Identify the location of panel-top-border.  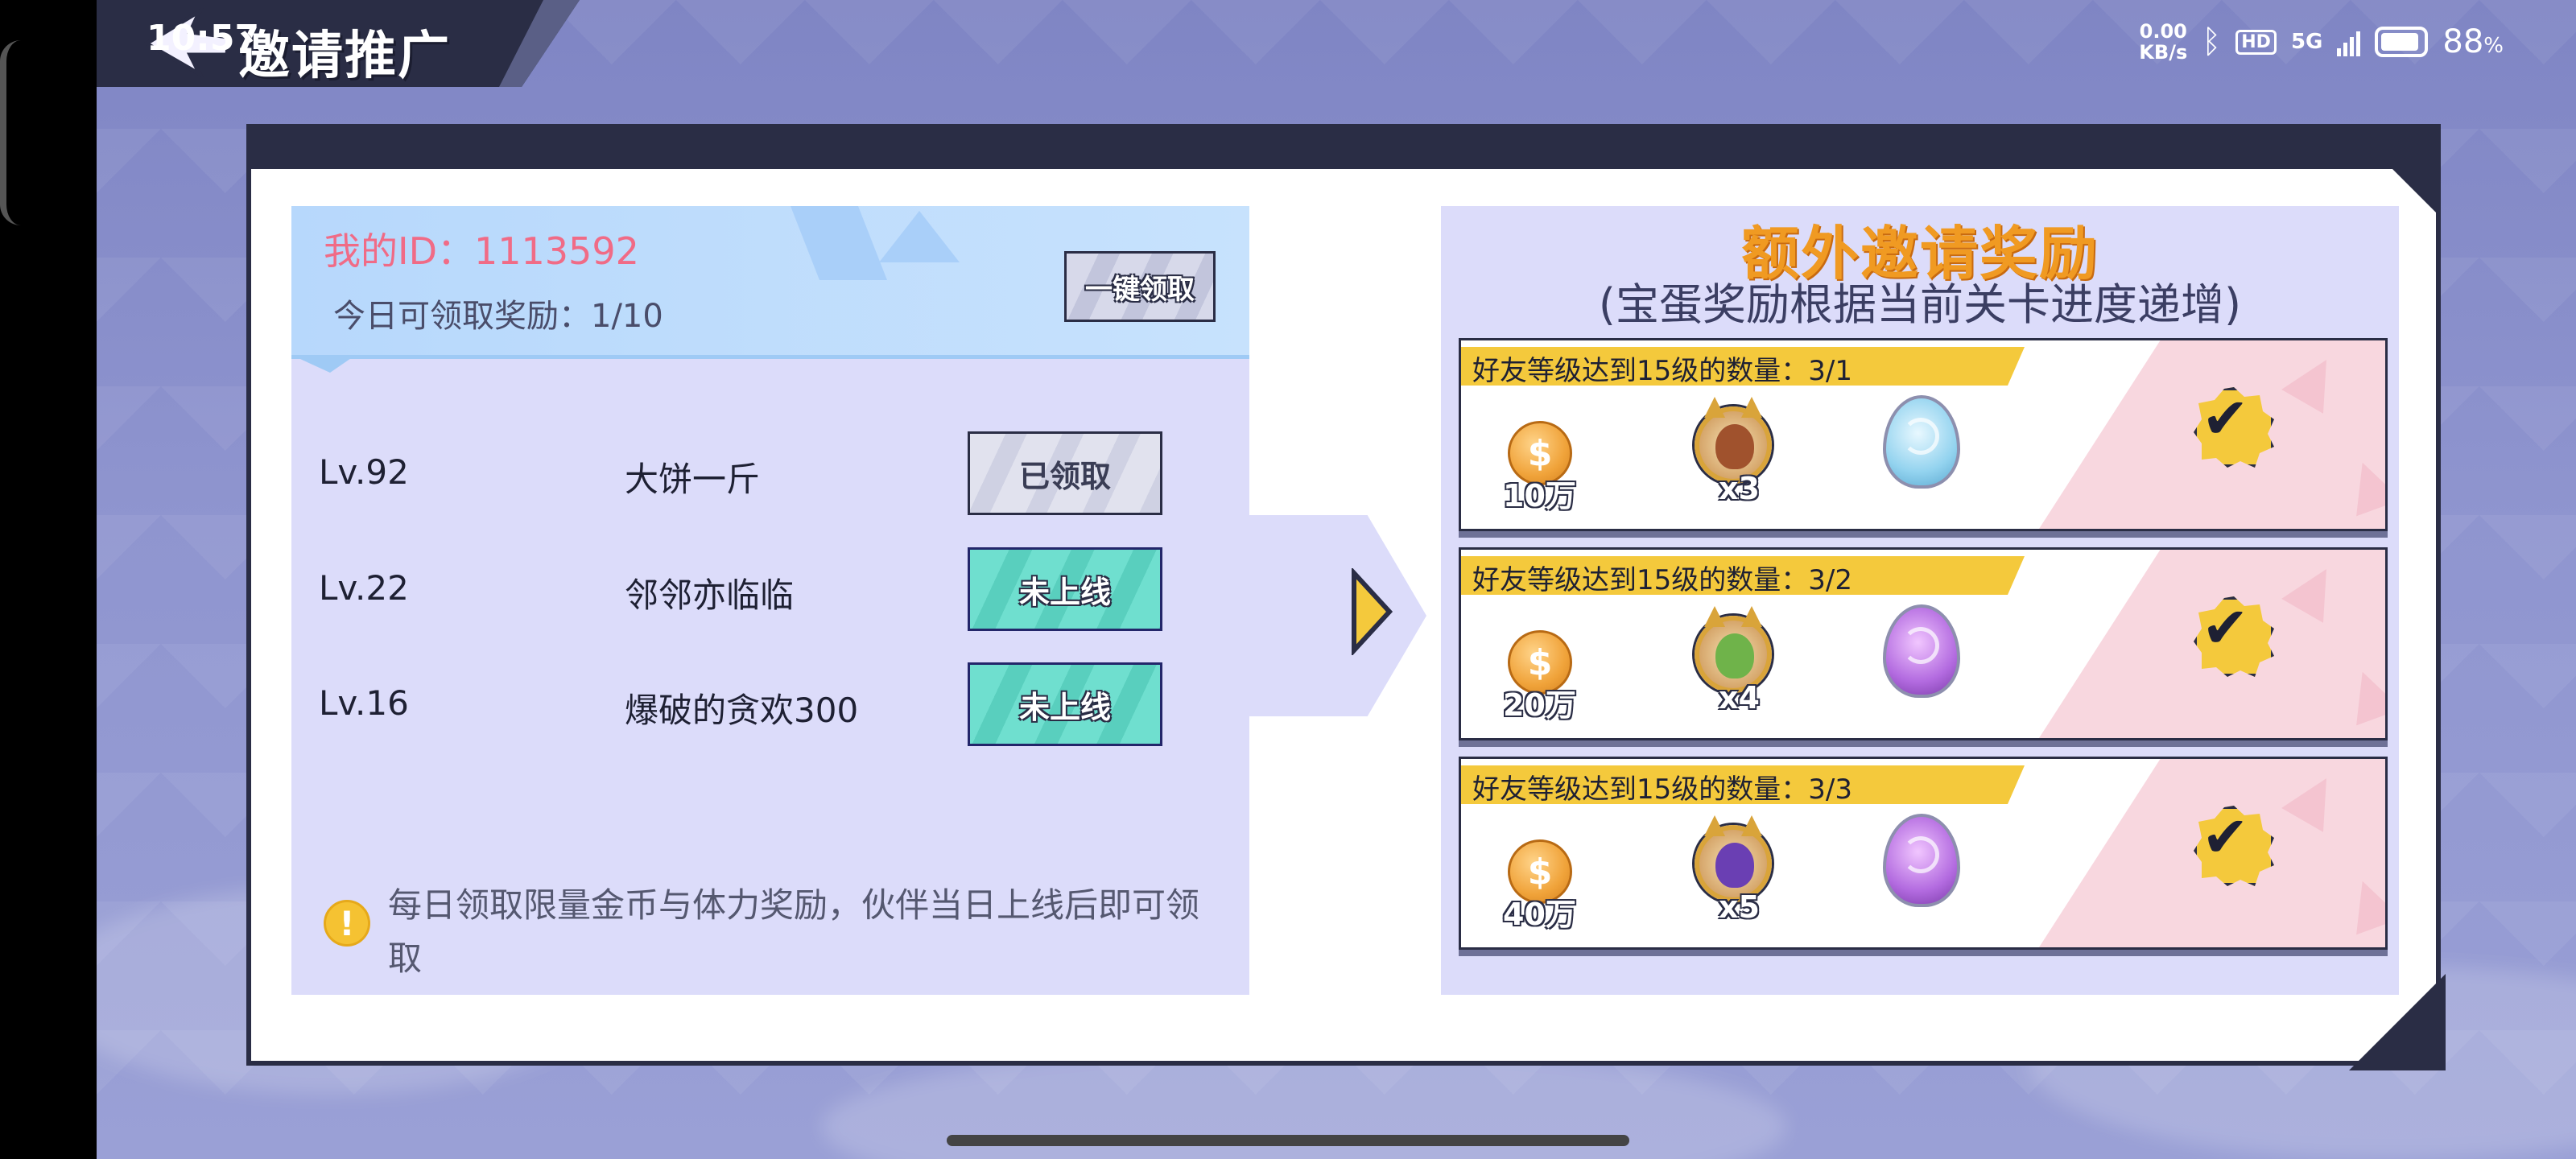
(1343, 149).